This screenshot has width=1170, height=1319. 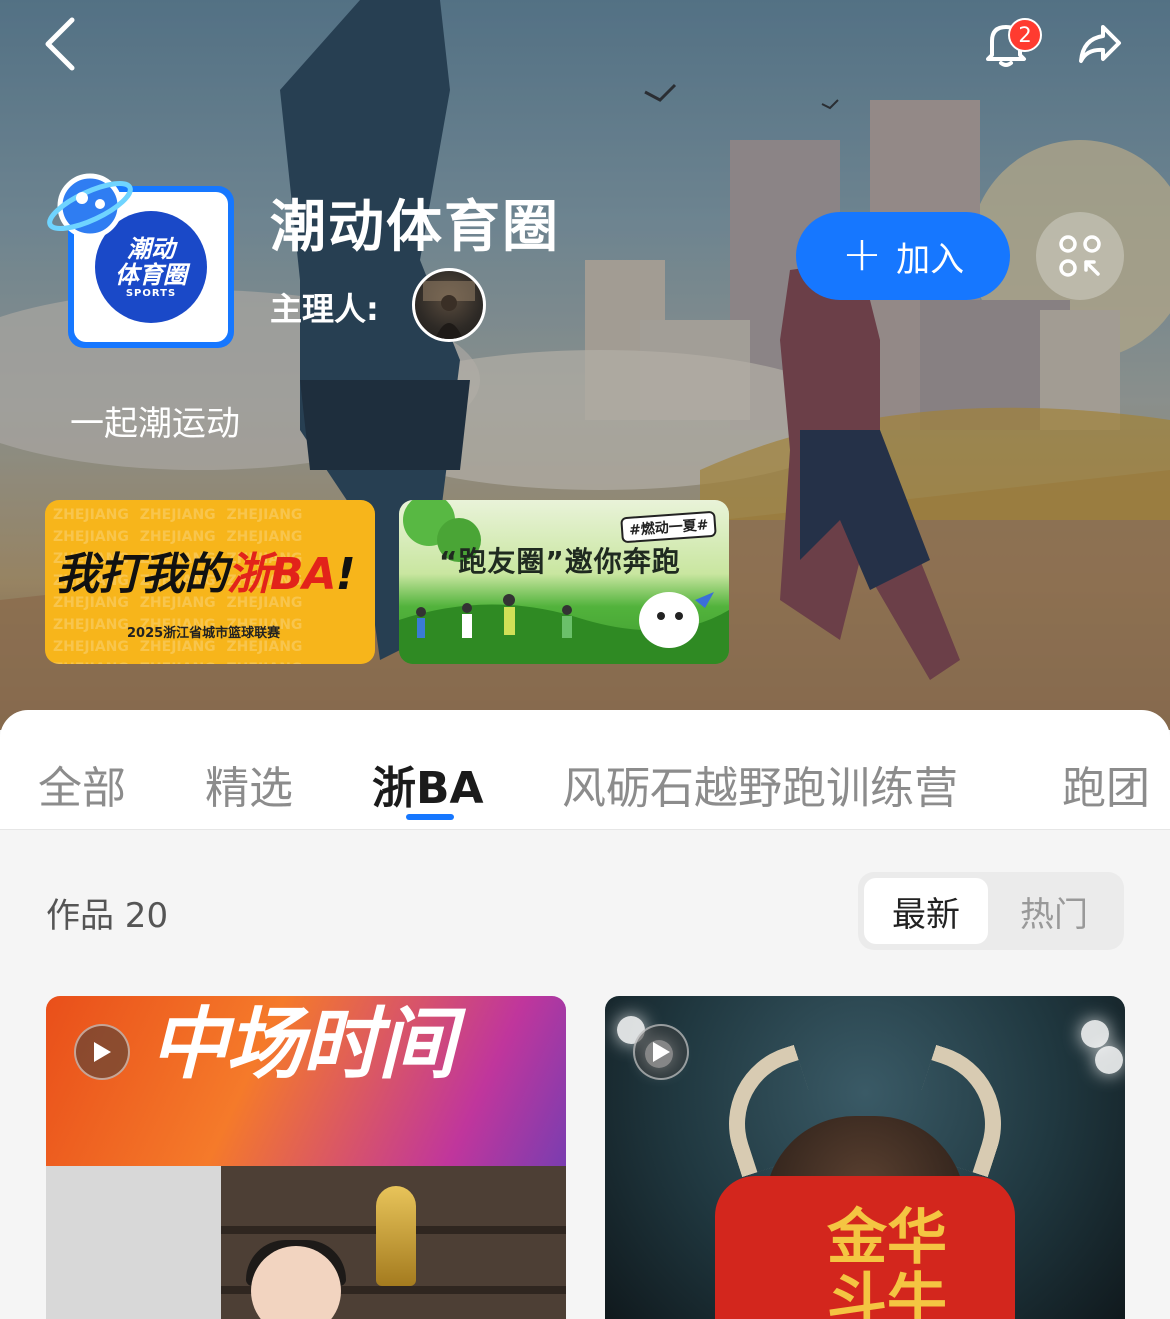 I want to click on avatar-person-silhouette, so click(x=449, y=310).